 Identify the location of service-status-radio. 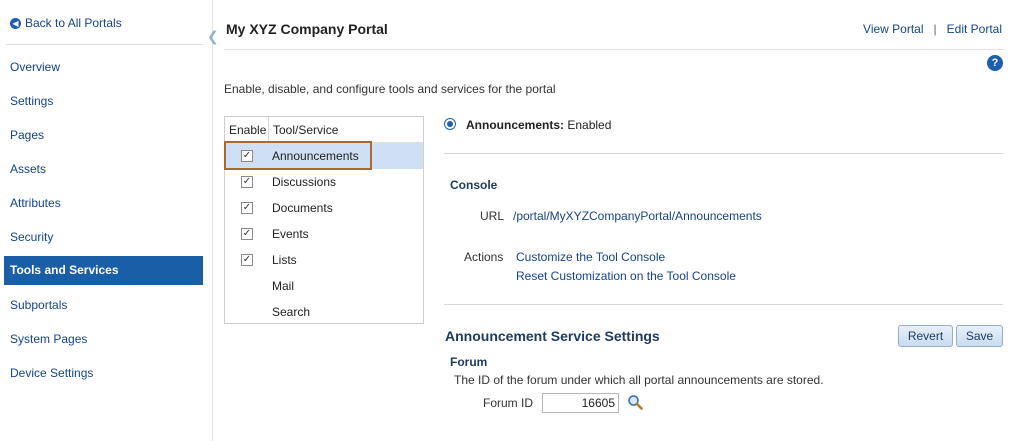
(450, 124).